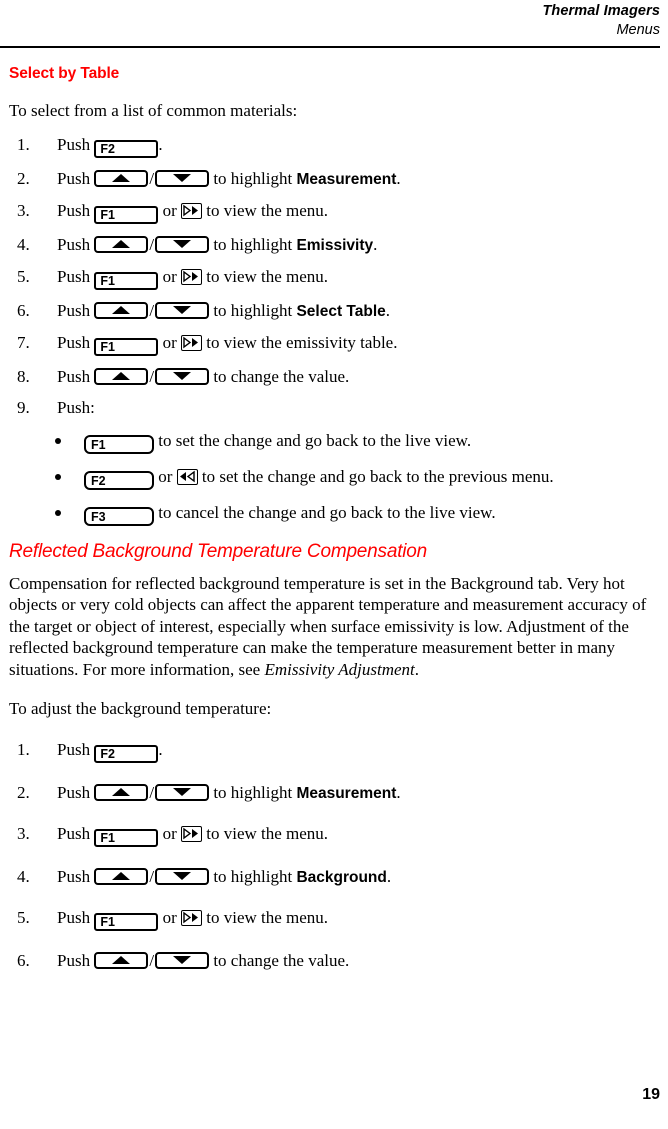 The width and height of the screenshot is (668, 1129). What do you see at coordinates (76, 407) in the screenshot?
I see `step-text-pre: Push:` at bounding box center [76, 407].